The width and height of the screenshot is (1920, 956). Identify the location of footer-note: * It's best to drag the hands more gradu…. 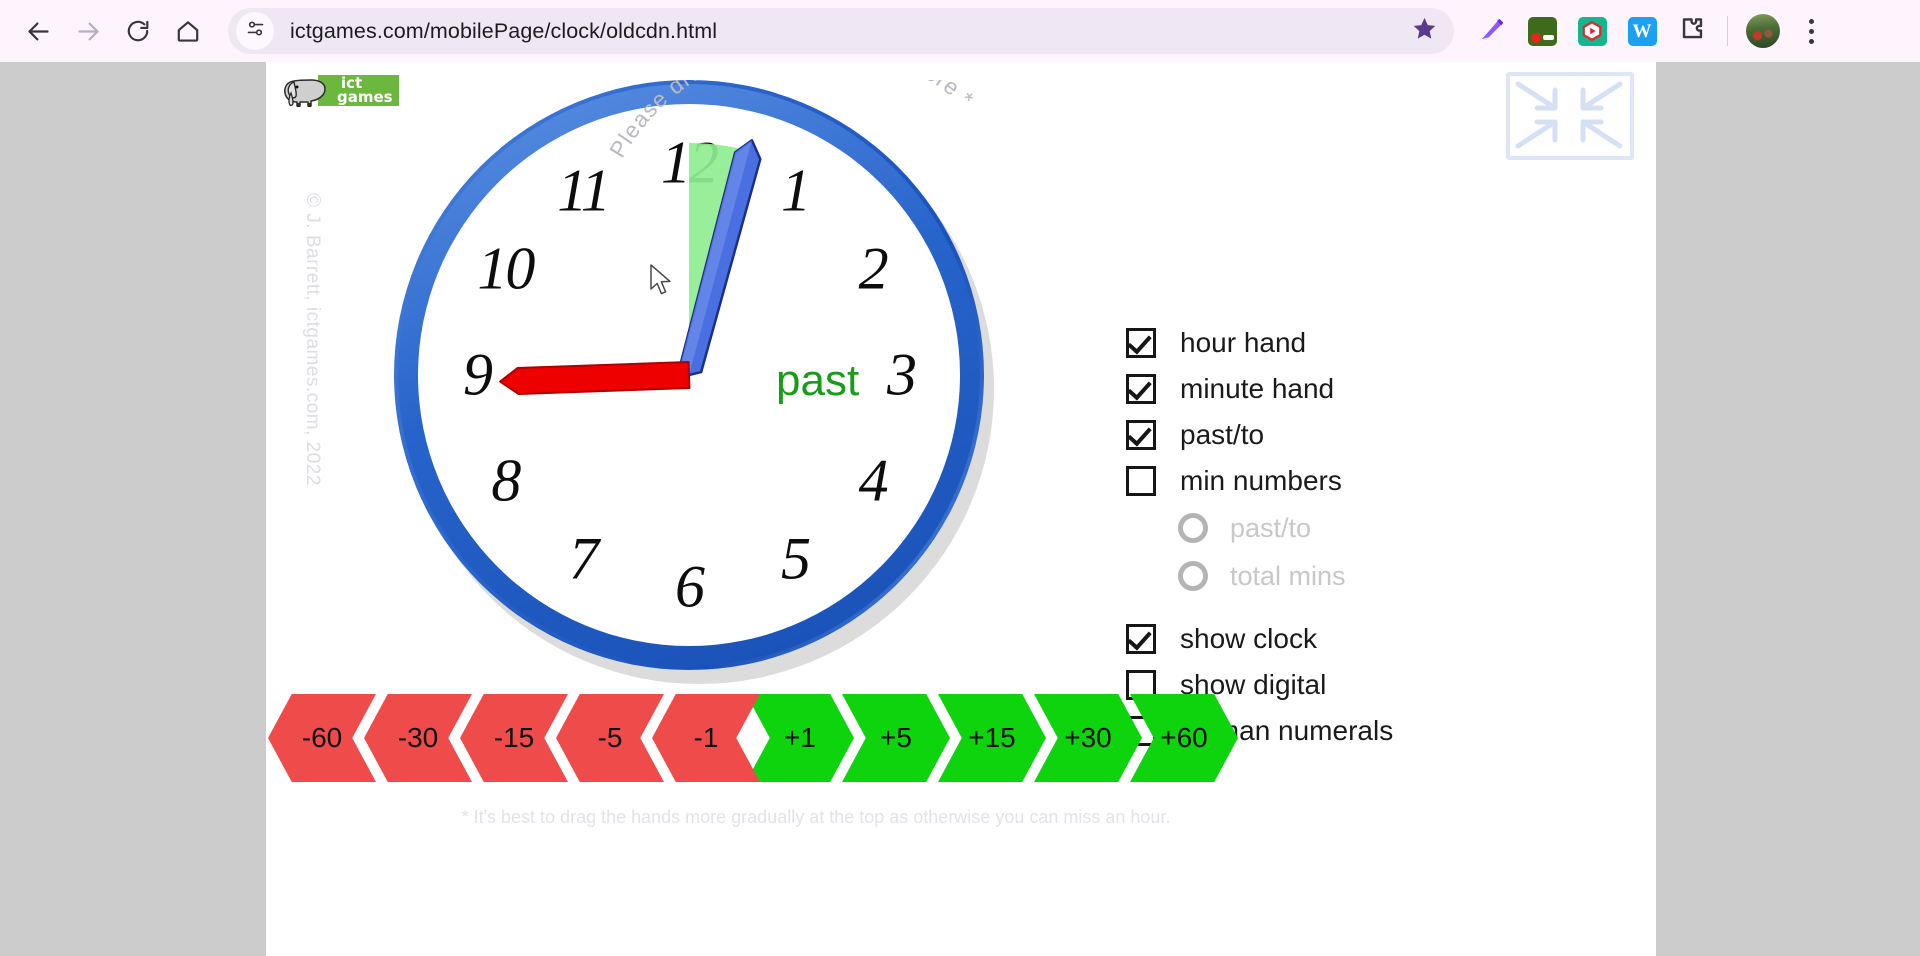
(816, 817).